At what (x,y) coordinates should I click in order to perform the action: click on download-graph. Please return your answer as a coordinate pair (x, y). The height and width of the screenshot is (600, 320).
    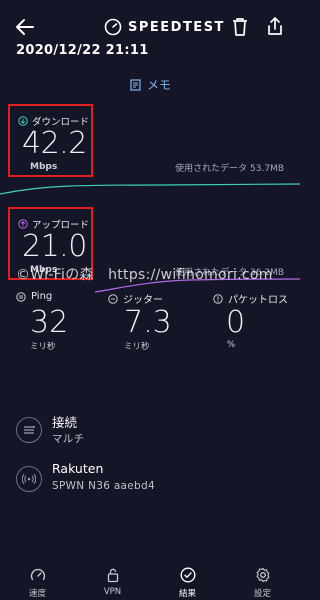
    Looking at the image, I should click on (150, 189).